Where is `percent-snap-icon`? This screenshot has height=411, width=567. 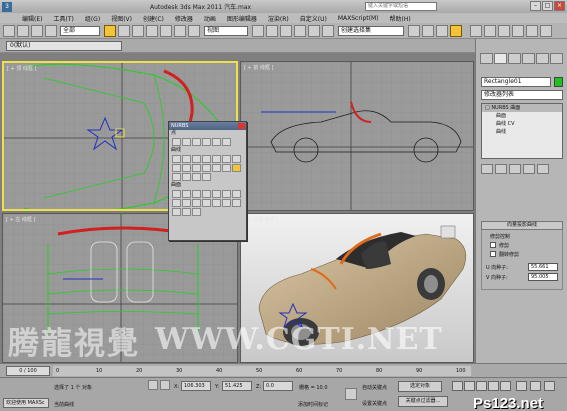 percent-snap-icon is located at coordinates (328, 31).